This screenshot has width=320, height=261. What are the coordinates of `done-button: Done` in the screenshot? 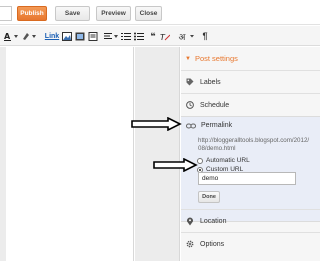 It's located at (209, 197).